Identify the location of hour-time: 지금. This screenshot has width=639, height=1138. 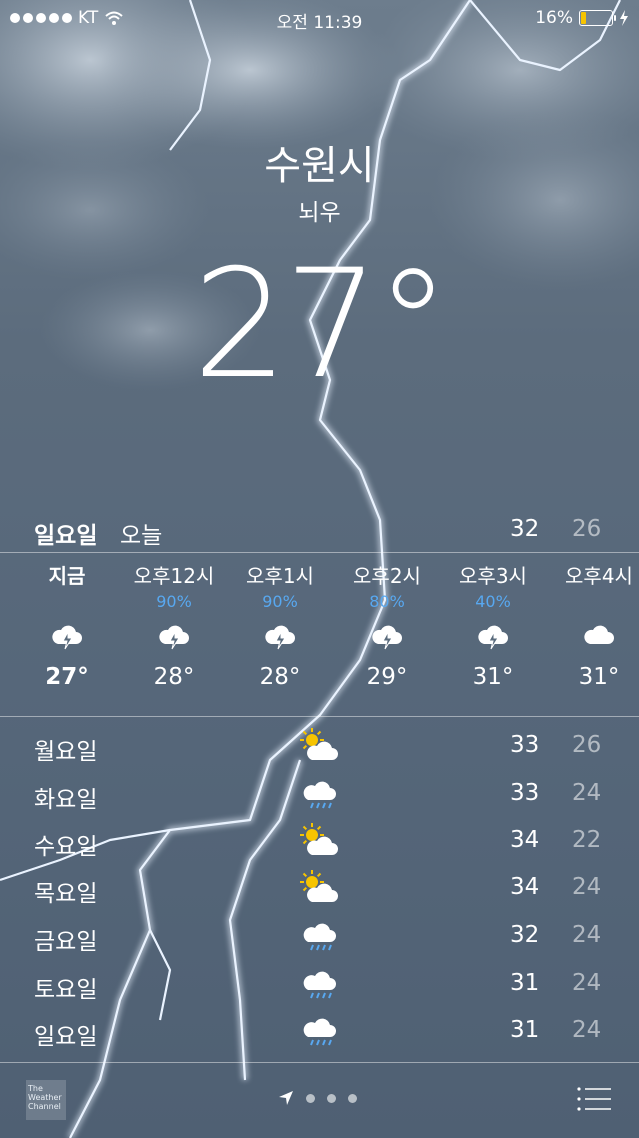
(67, 576).